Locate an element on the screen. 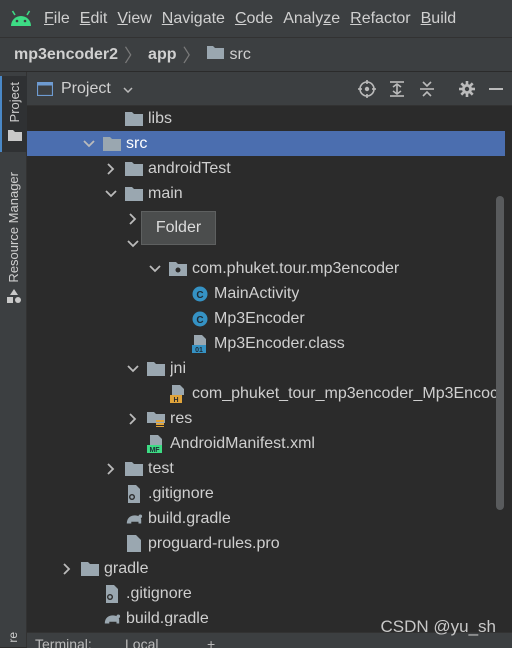 This screenshot has width=512, height=648. tree-row: test is located at coordinates (266, 468).